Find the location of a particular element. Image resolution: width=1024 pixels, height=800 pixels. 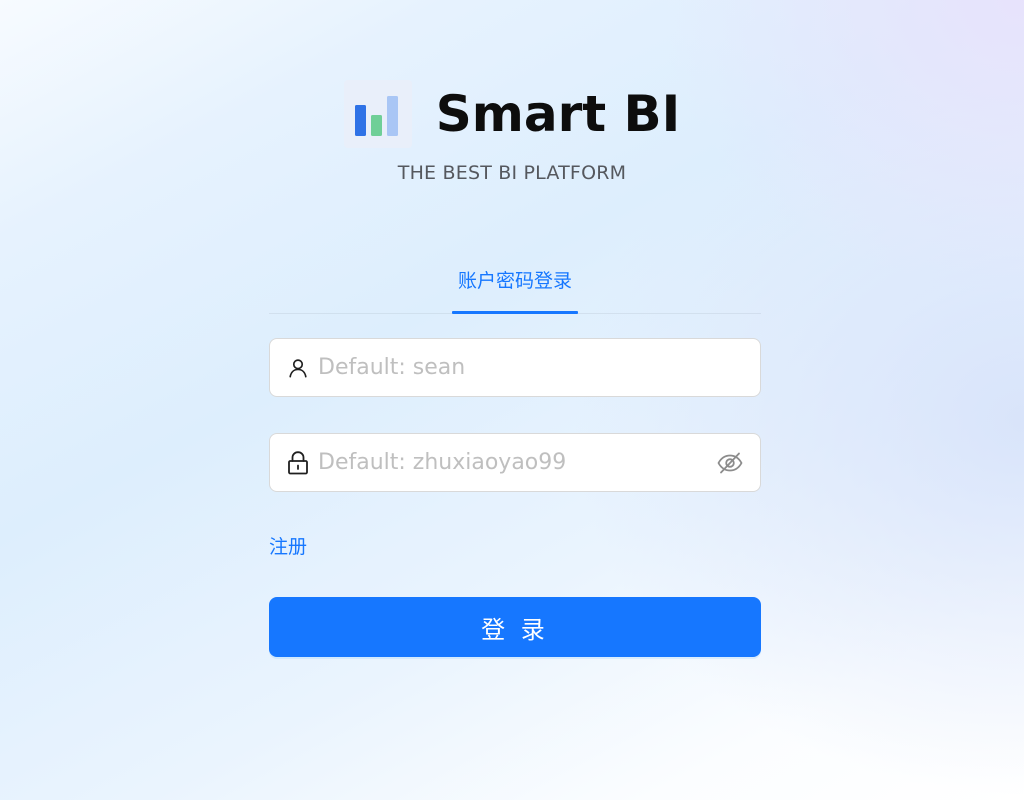

password-field is located at coordinates (515, 462).